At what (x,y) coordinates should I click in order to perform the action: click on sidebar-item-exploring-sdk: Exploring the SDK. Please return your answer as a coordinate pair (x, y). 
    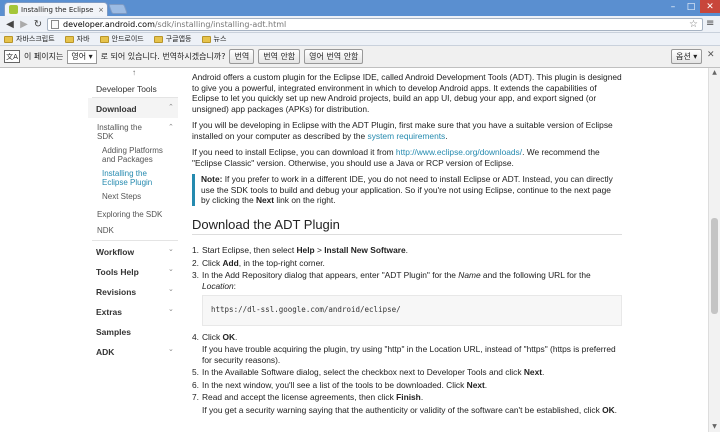
    Looking at the image, I should click on (129, 214).